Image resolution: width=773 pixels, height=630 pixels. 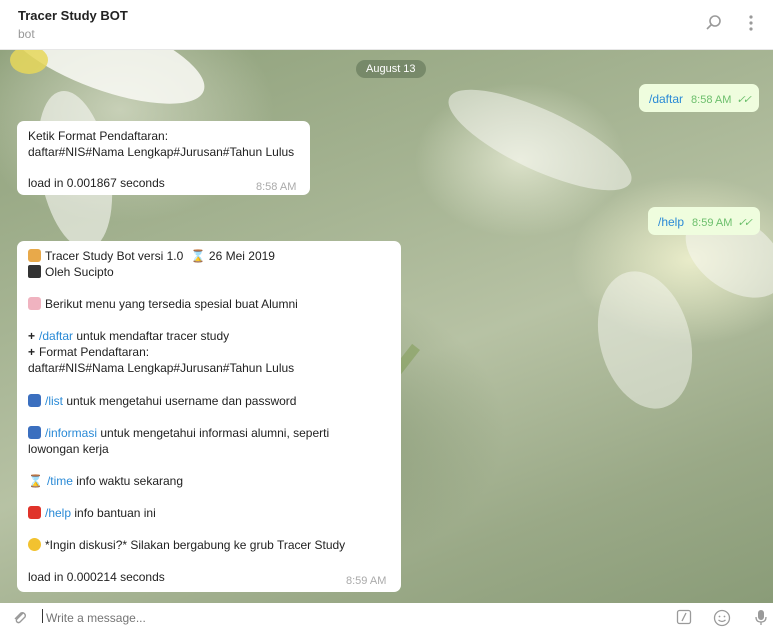 What do you see at coordinates (34, 271) in the screenshot?
I see `graduation-cap-icon` at bounding box center [34, 271].